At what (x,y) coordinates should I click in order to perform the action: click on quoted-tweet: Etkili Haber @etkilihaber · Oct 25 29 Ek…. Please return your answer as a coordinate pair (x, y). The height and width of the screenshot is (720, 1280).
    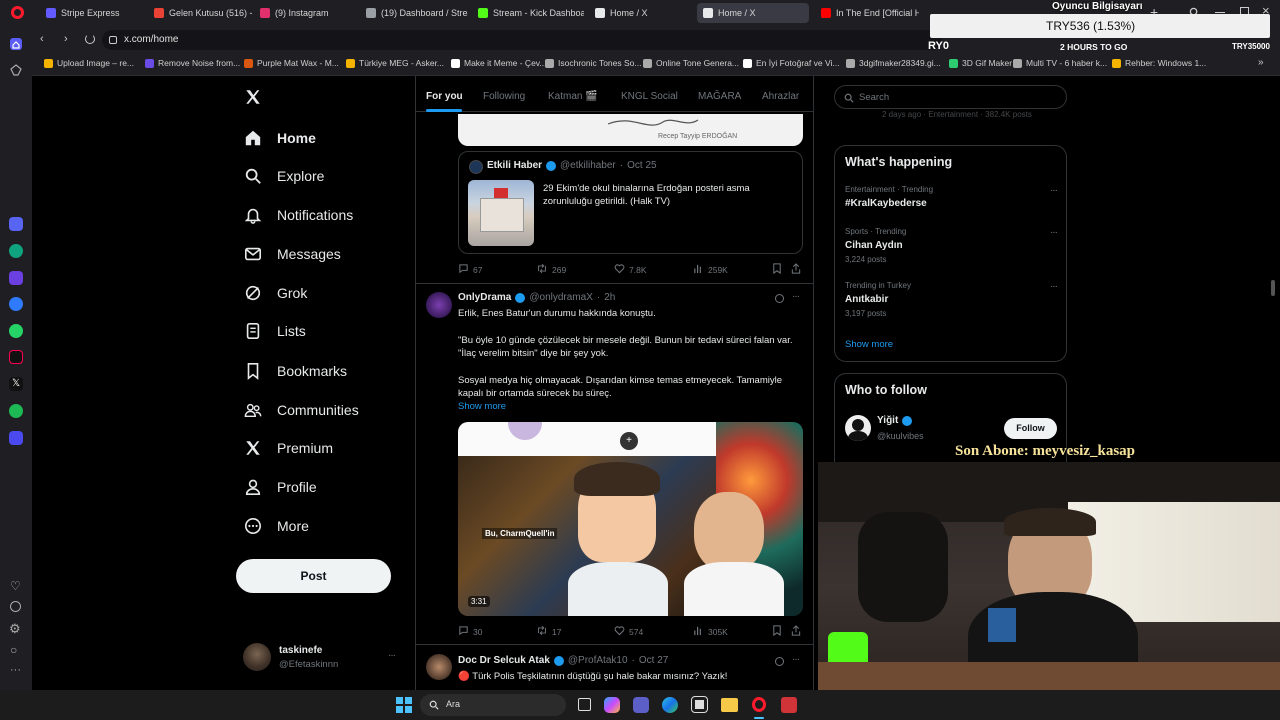
    Looking at the image, I should click on (630, 202).